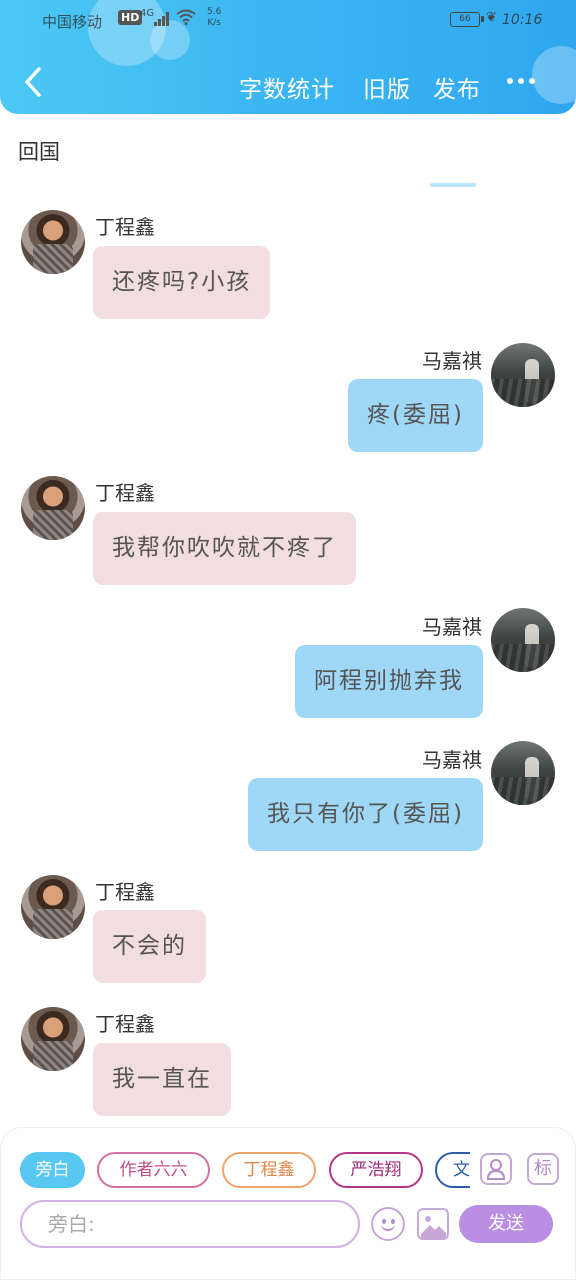  What do you see at coordinates (496, 1169) in the screenshot?
I see `person-icon` at bounding box center [496, 1169].